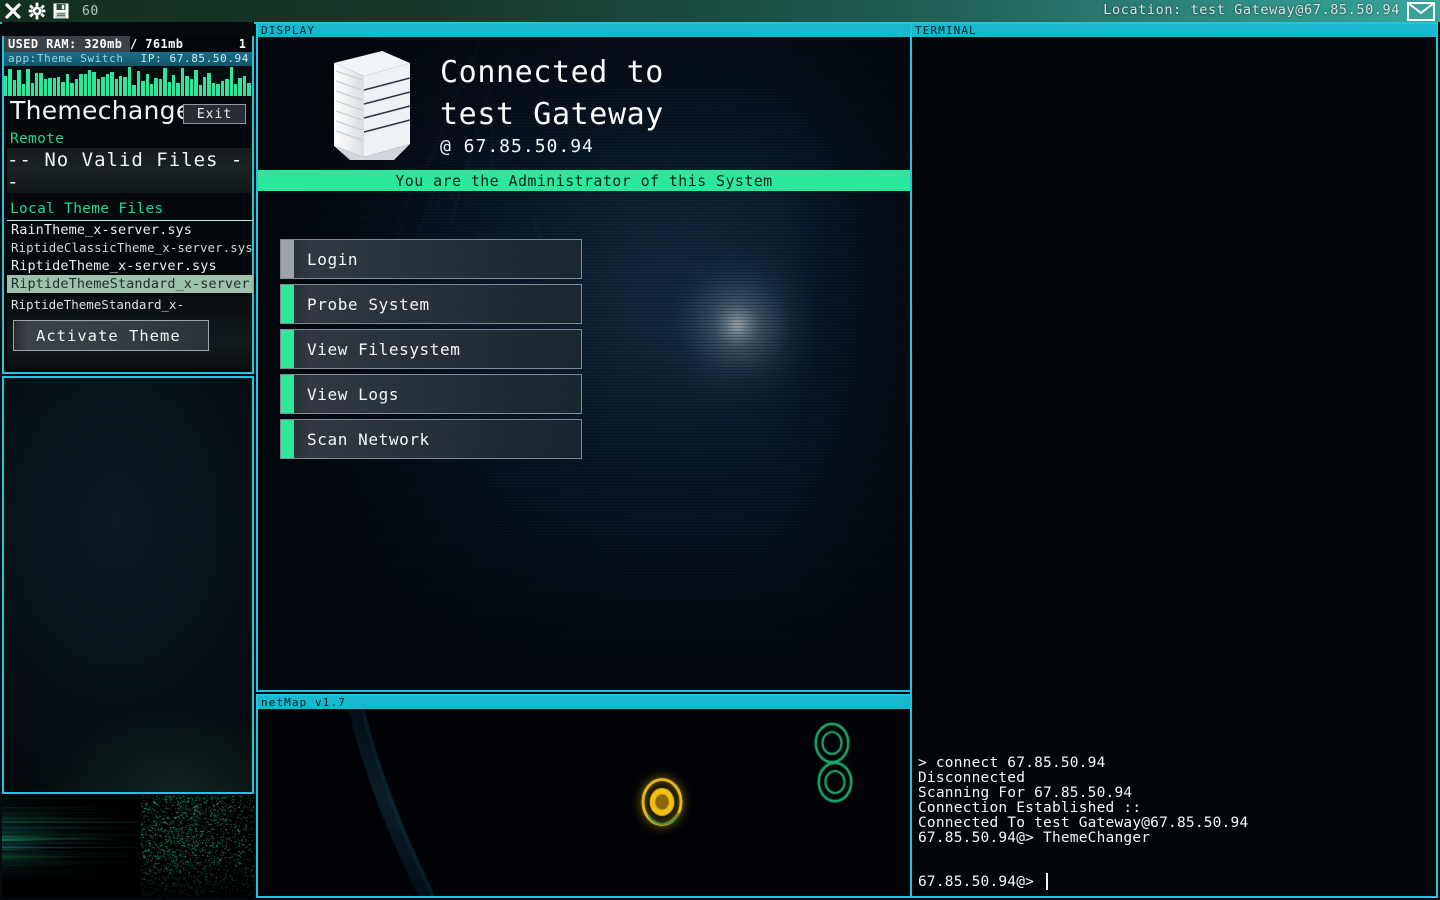  Describe the element at coordinates (37, 11) in the screenshot. I see `gear-icon` at that location.